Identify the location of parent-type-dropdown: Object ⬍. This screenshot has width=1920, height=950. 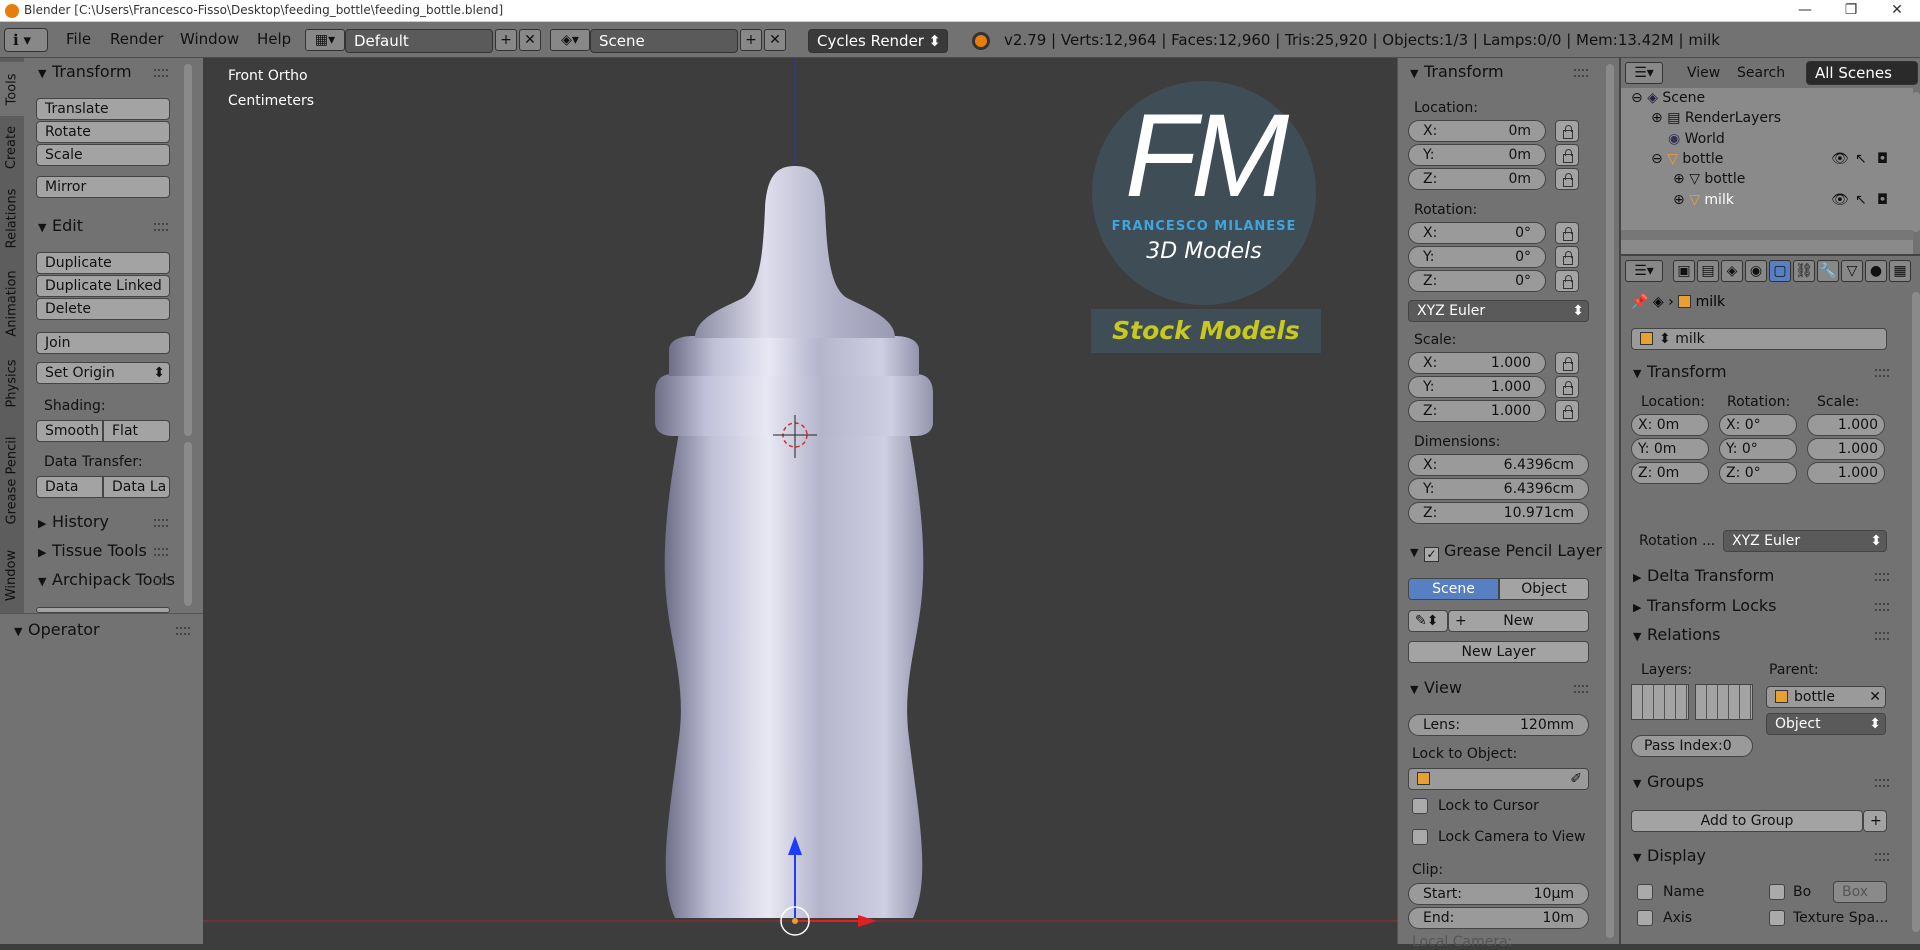
(1826, 724).